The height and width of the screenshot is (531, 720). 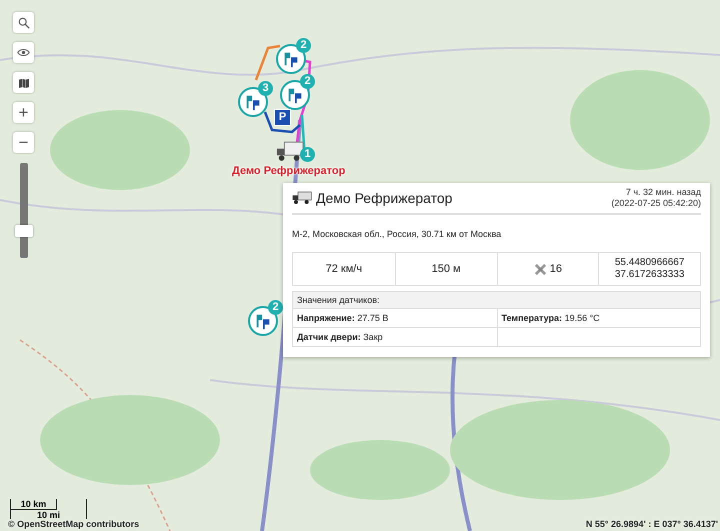 I want to click on popup-title: Демо Рефрижератор, so click(x=384, y=198).